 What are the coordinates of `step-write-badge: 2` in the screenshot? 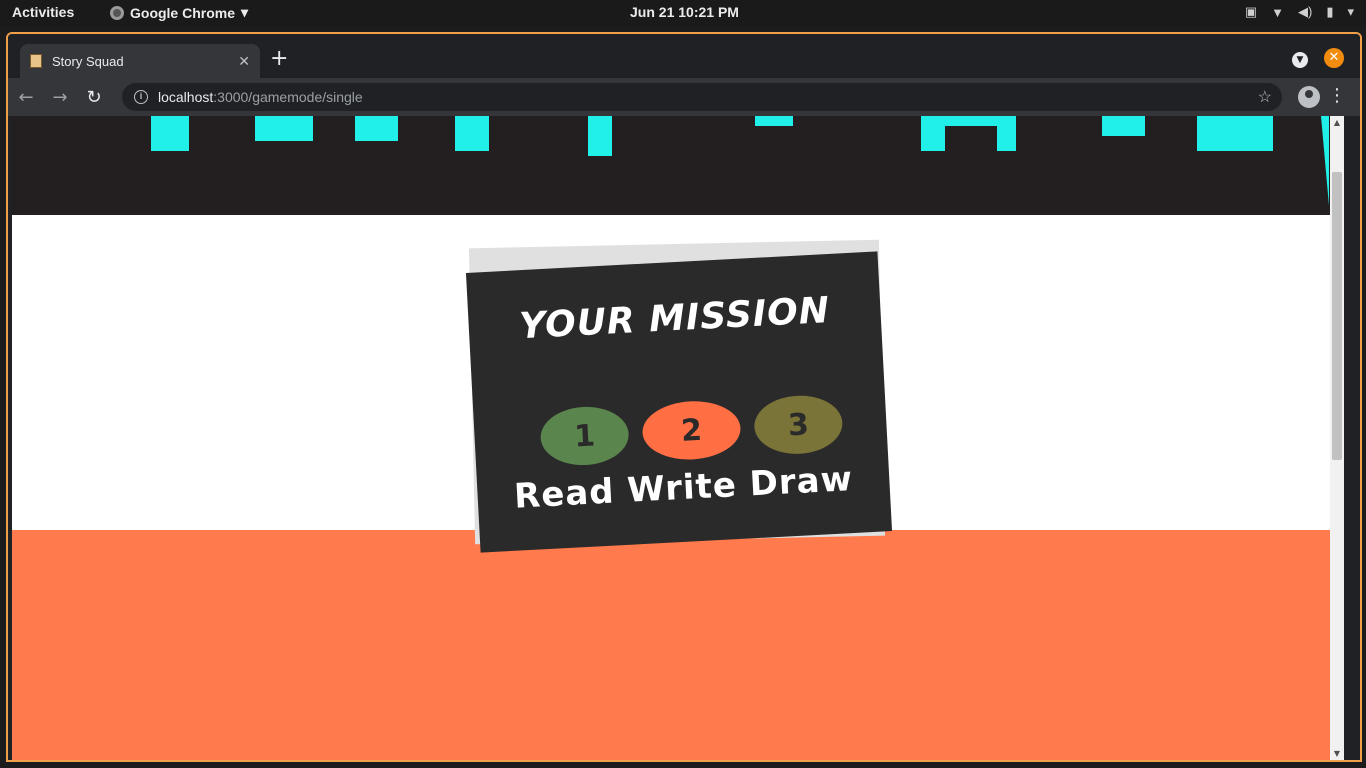 It's located at (691, 430).